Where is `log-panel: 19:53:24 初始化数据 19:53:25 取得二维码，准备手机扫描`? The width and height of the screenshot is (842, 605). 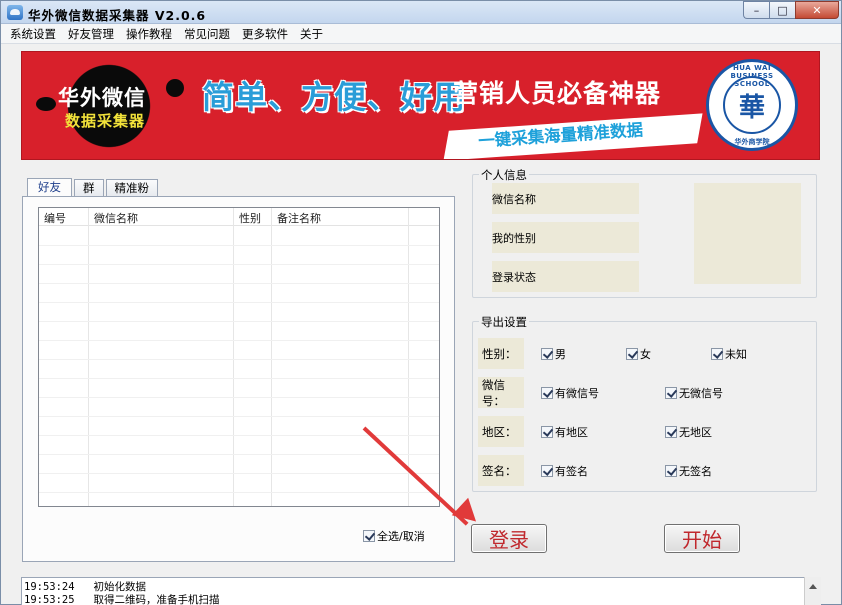
log-panel: 19:53:24 初始化数据 19:53:25 取得二维码，准备手机扫描 is located at coordinates (421, 591).